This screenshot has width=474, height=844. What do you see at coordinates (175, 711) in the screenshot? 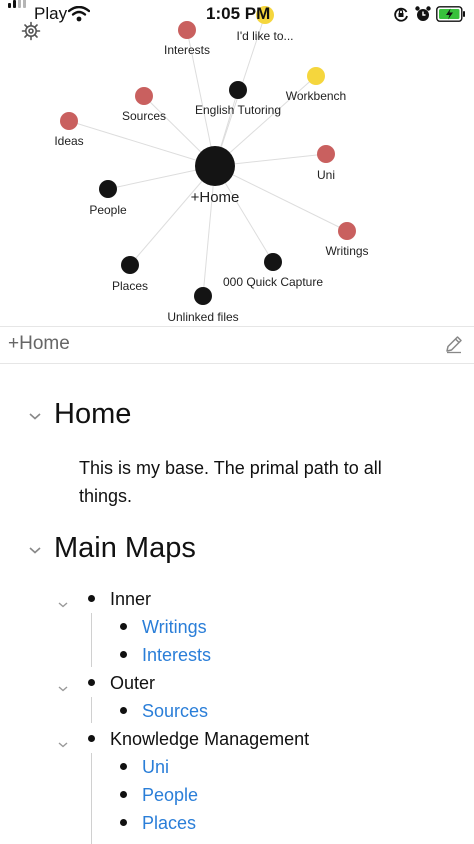
I see `link-sources: Sources` at bounding box center [175, 711].